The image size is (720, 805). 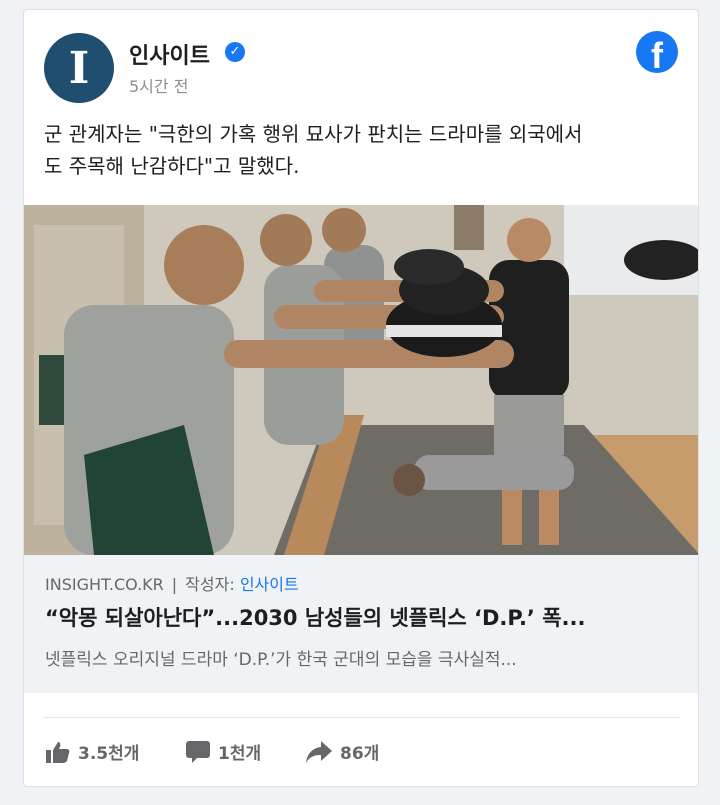 What do you see at coordinates (235, 52) in the screenshot?
I see `verified-badge-icon: ✓` at bounding box center [235, 52].